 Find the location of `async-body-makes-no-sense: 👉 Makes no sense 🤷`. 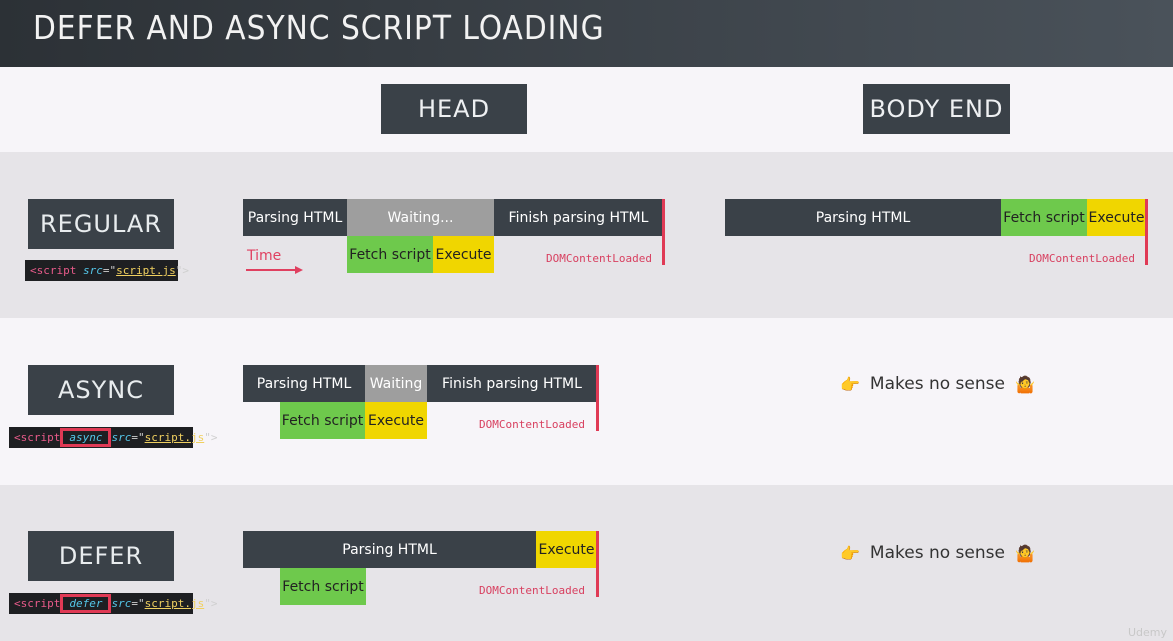

async-body-makes-no-sense: 👉 Makes no sense 🤷 is located at coordinates (937, 384).